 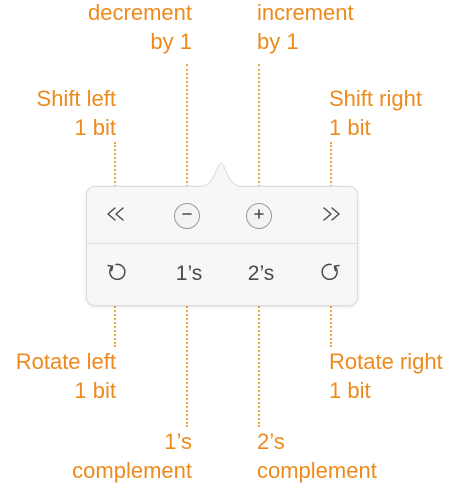 What do you see at coordinates (140, 28) in the screenshot?
I see `decrement-callout: decrement by 1` at bounding box center [140, 28].